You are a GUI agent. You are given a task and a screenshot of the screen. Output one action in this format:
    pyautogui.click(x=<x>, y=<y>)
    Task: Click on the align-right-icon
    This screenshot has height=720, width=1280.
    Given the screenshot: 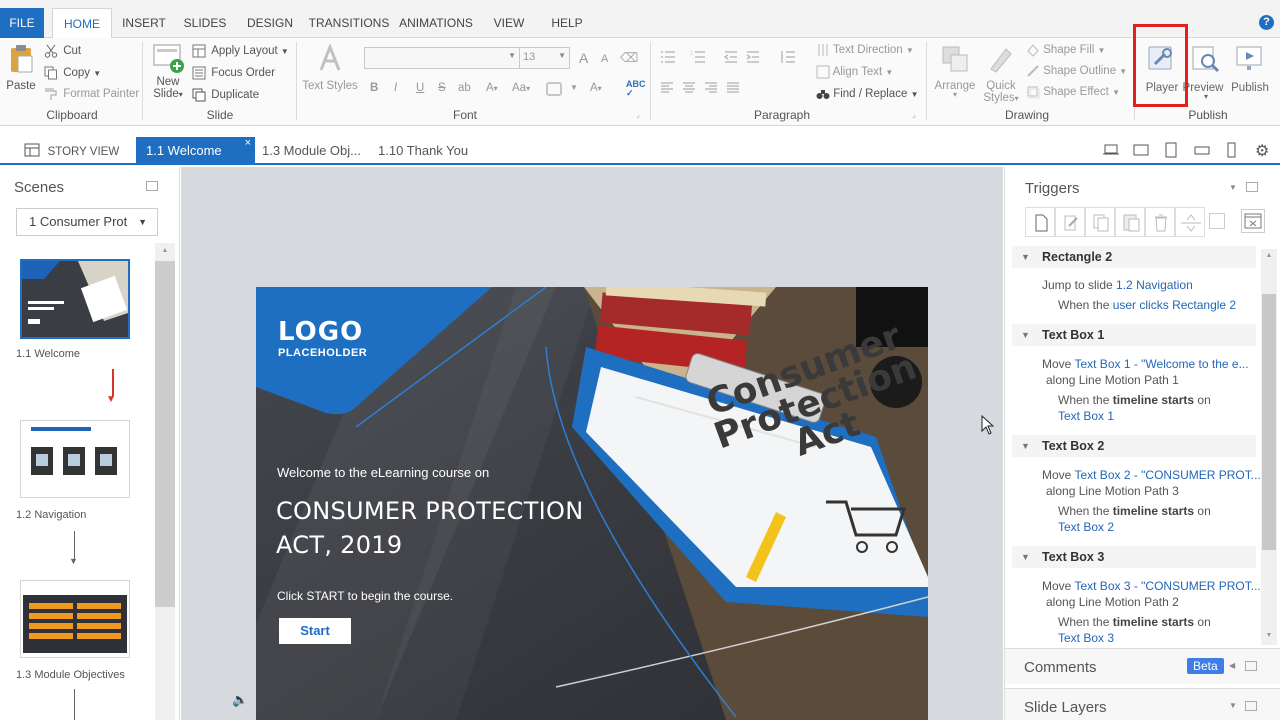 What is the action you would take?
    pyautogui.click(x=711, y=89)
    